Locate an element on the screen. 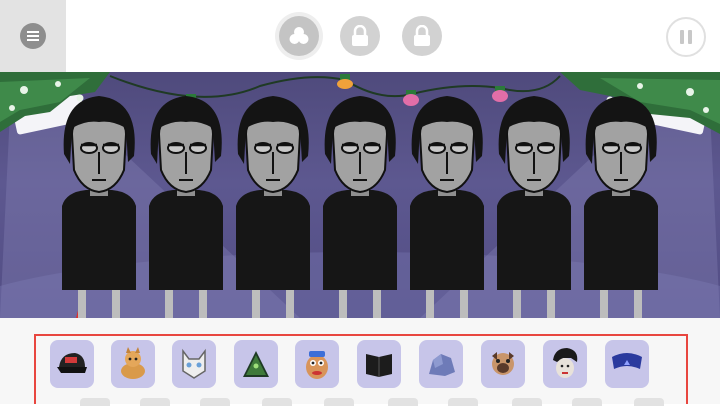 Image resolution: width=720 pixels, height=406 pixels. book-icon is located at coordinates (379, 365).